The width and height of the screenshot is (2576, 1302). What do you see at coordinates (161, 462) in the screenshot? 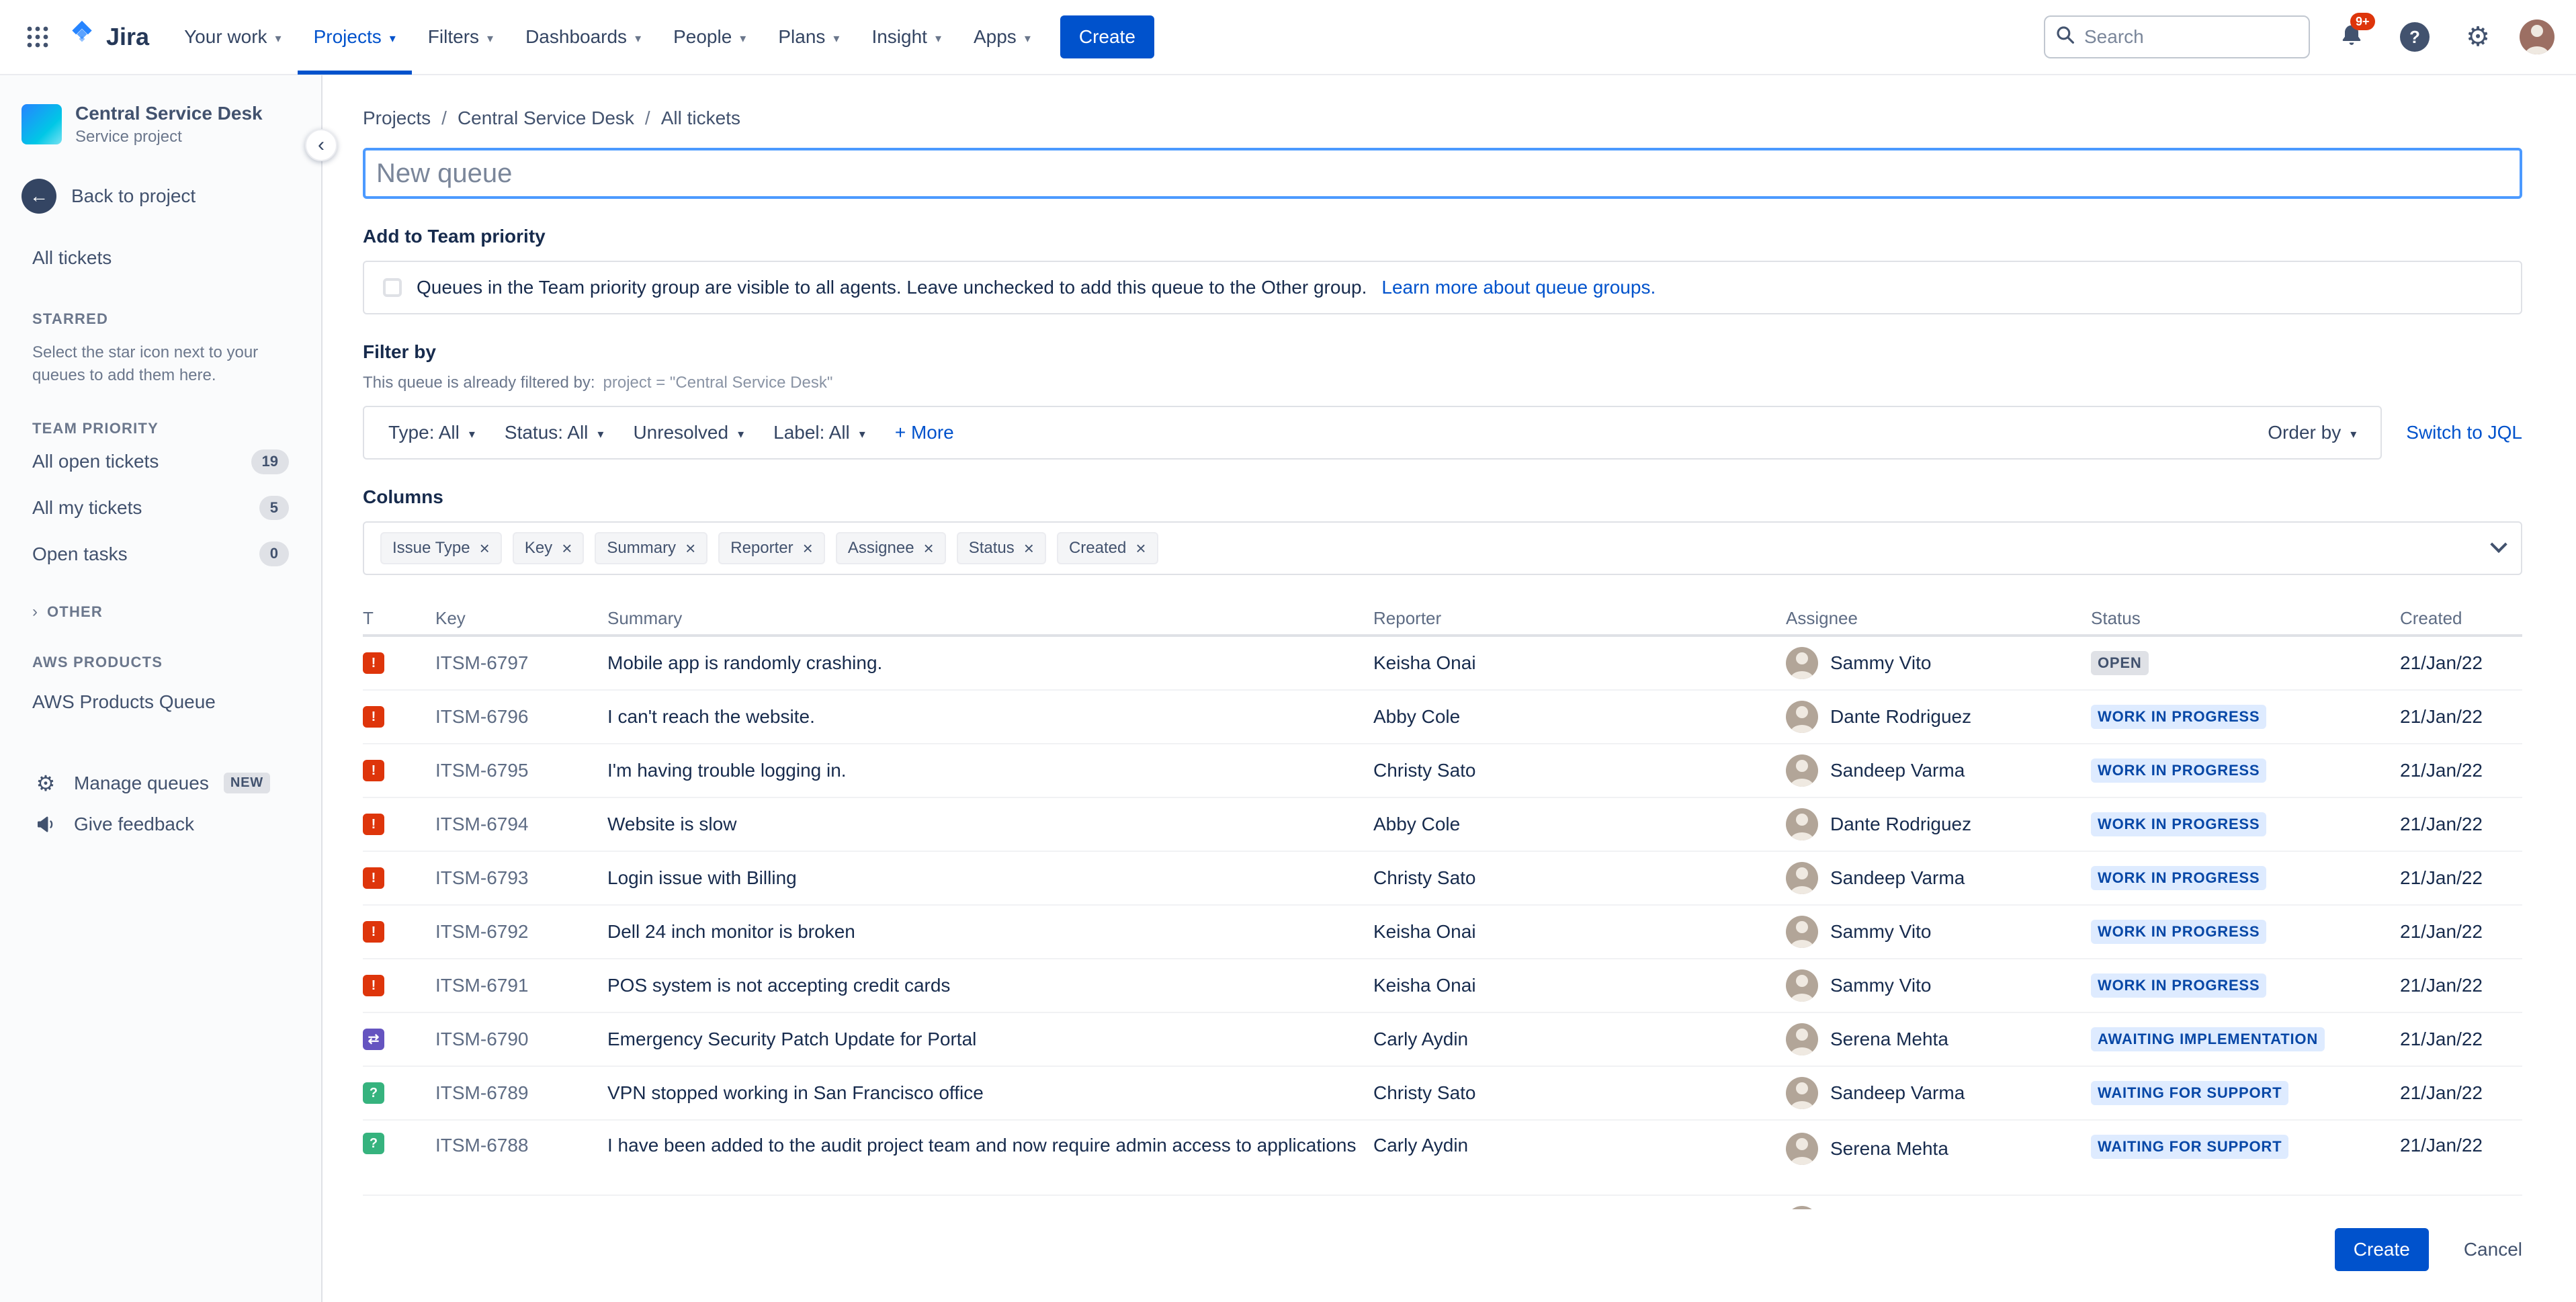
I see `sidebar-item-all-open-tickets: All open tickets 19` at bounding box center [161, 462].